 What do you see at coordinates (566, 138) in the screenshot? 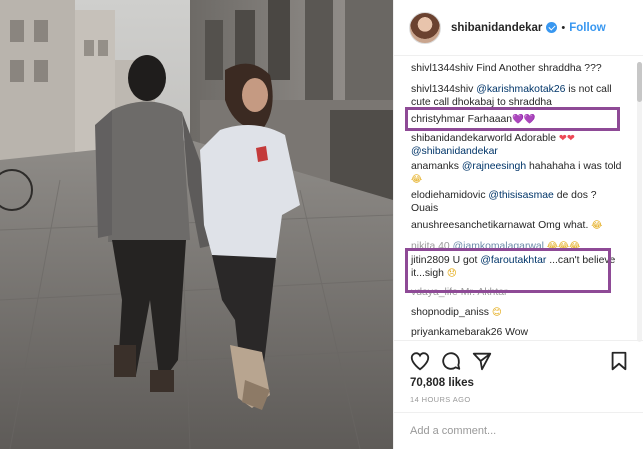
I see `comment-emoji-icon: ❤❤` at bounding box center [566, 138].